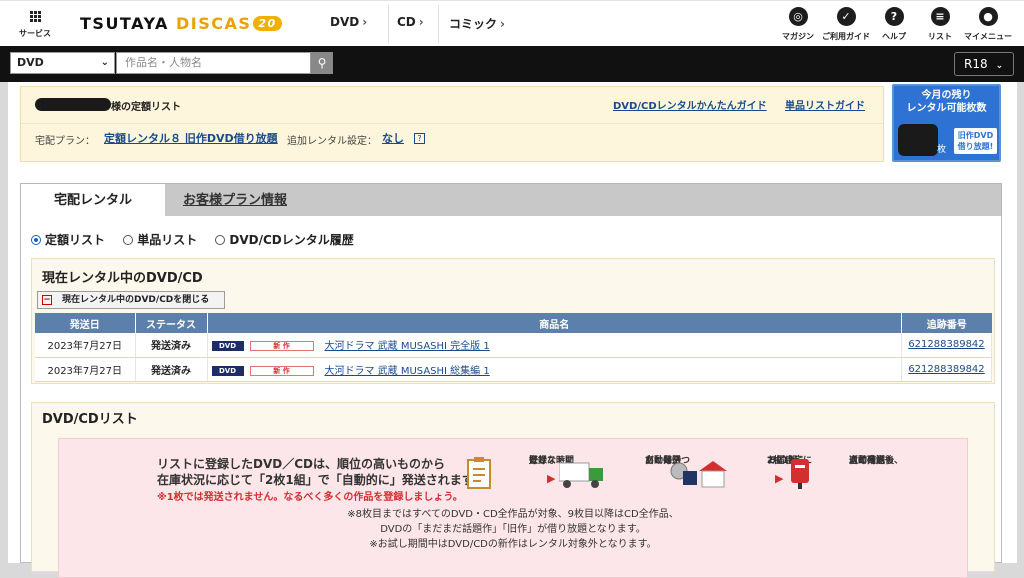  I want to click on step-auto-ship: あとは待つ だけ毎日 自動発送, so click(624, 475).